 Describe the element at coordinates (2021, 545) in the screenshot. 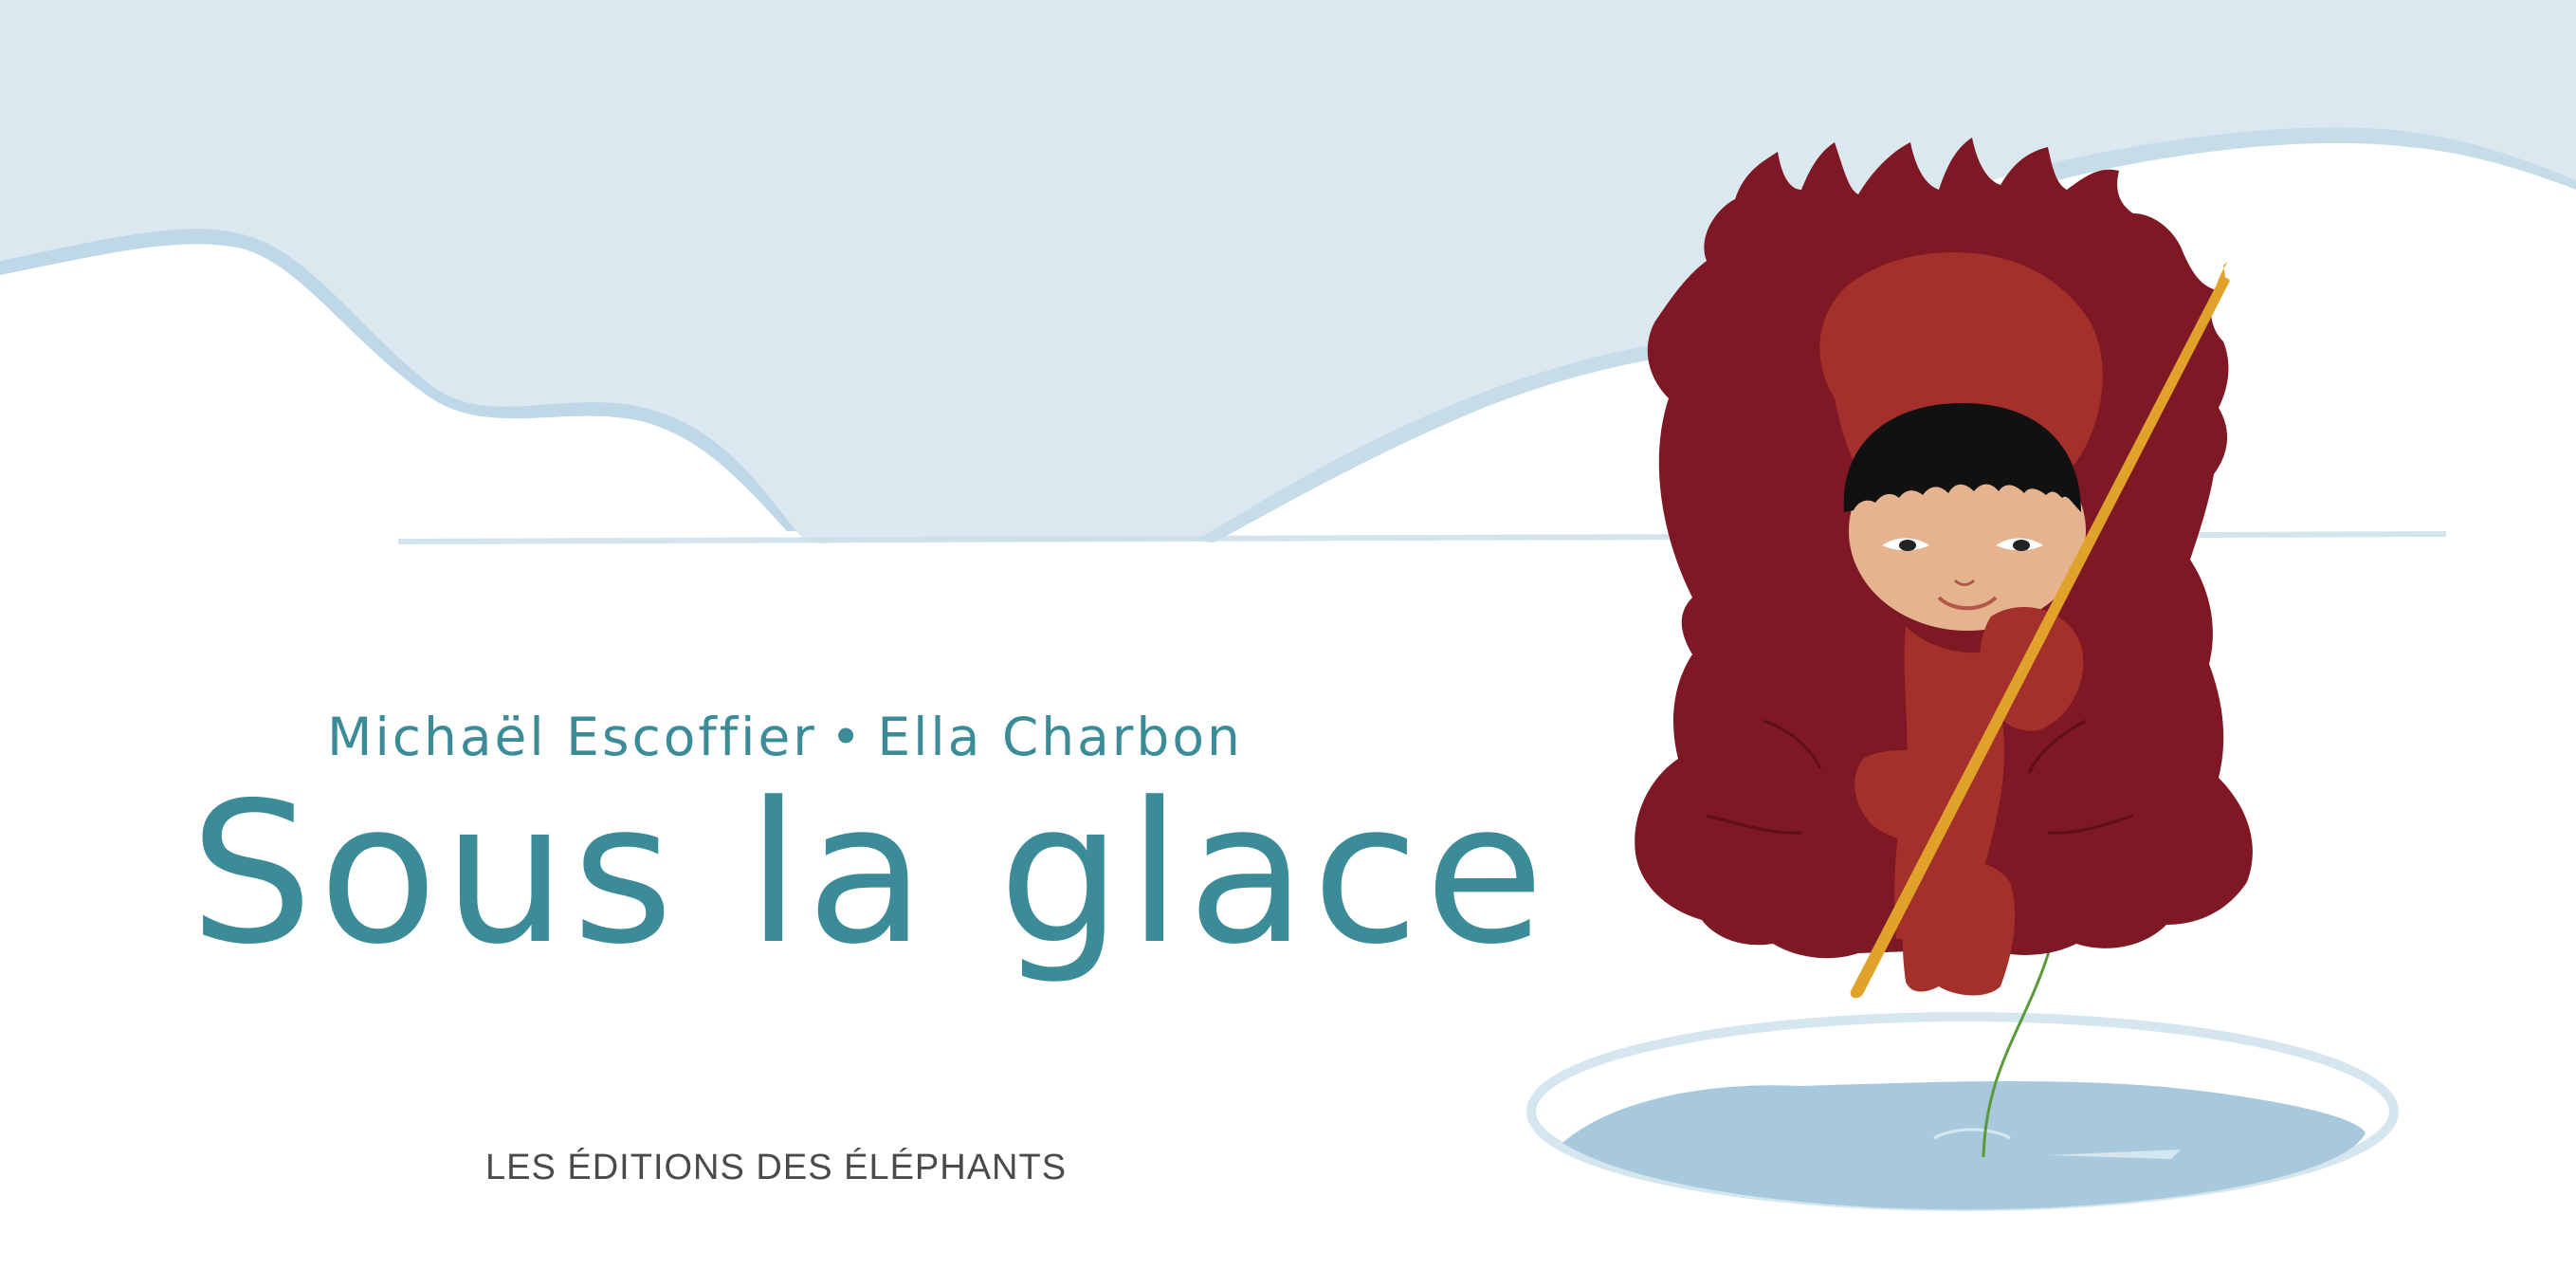

I see `right-pupil` at that location.